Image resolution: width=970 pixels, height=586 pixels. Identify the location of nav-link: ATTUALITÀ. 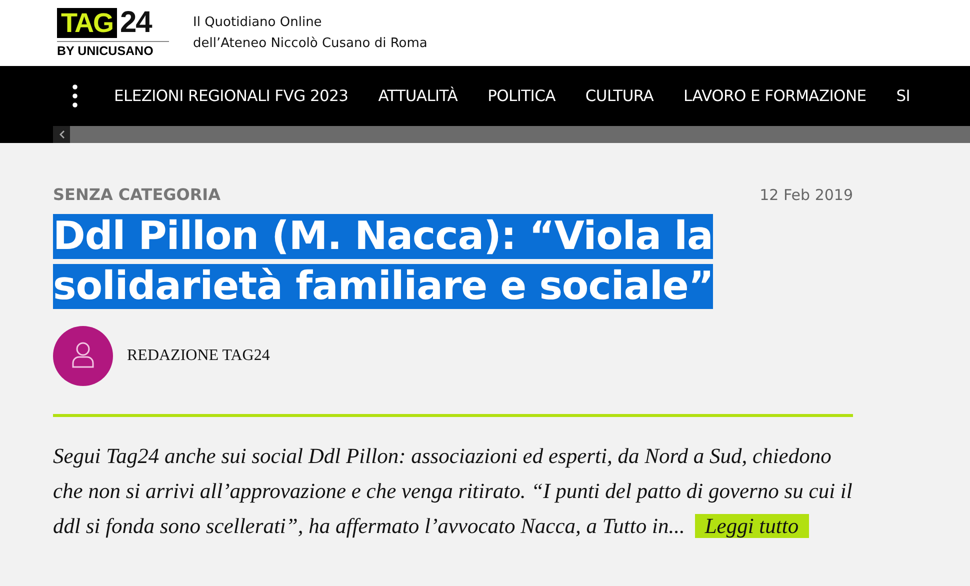
(418, 96).